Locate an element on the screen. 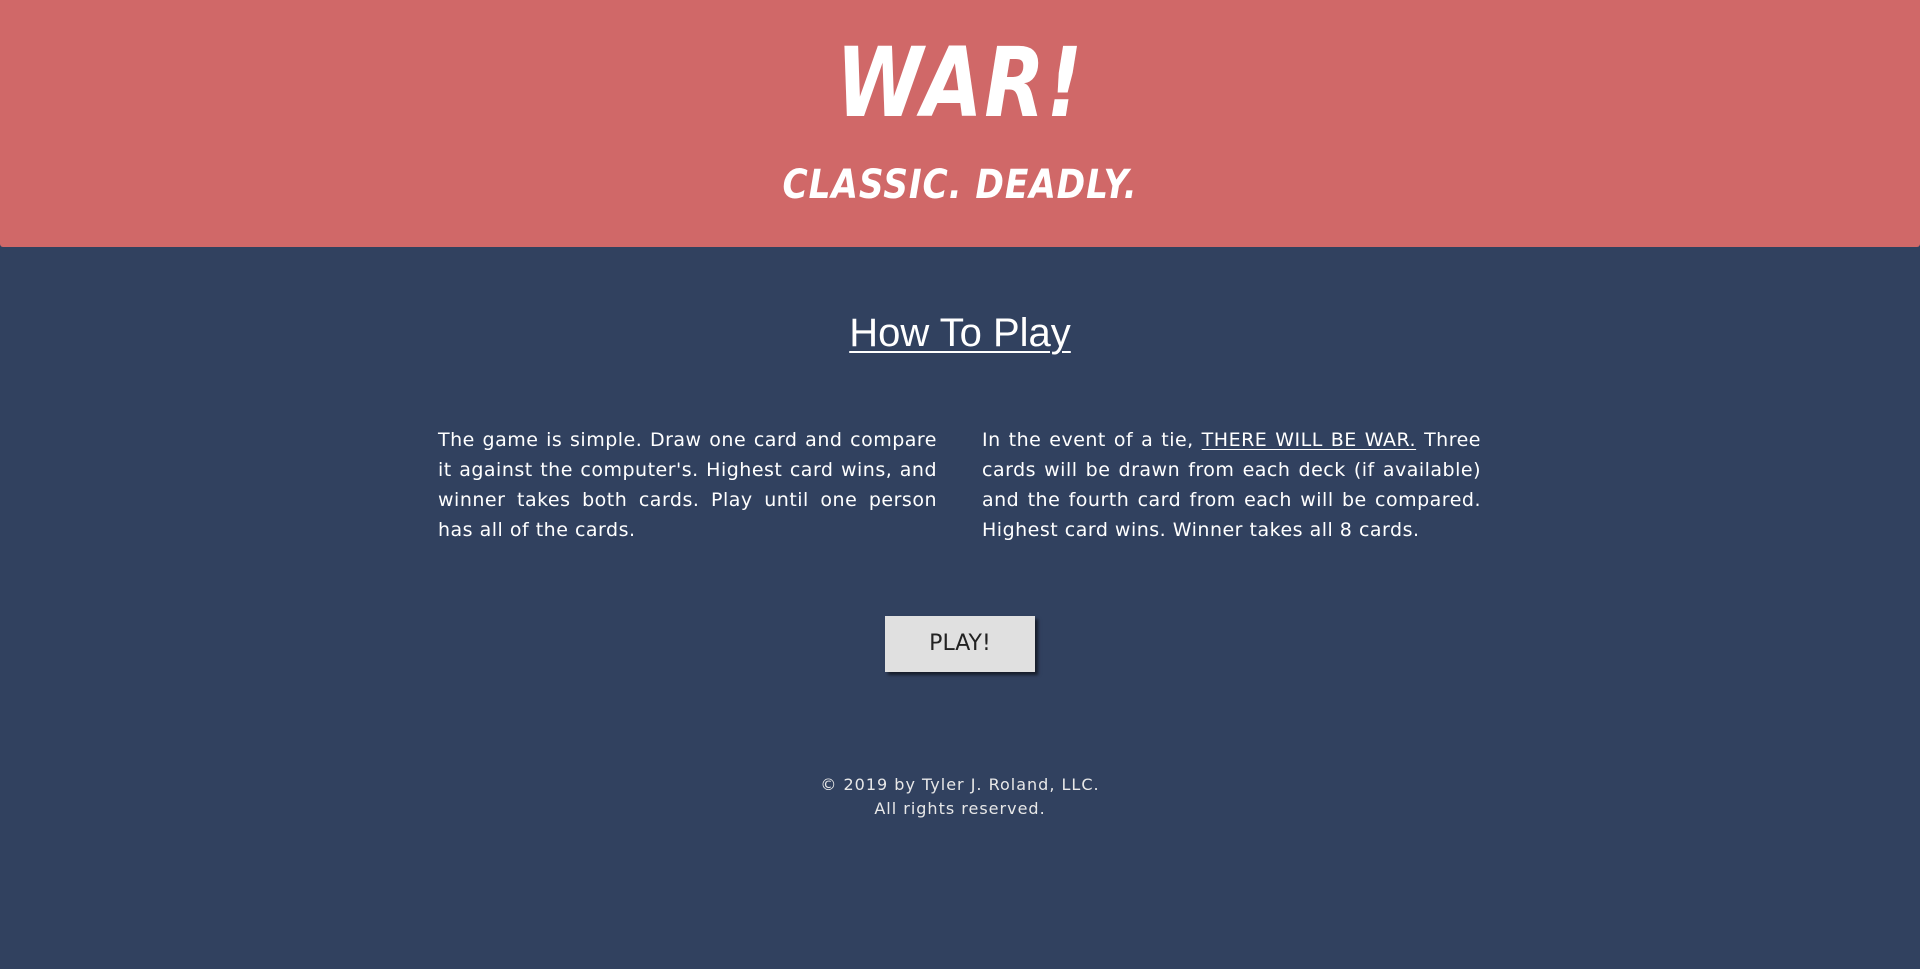  how-to-play-heading: How To Play is located at coordinates (960, 333).